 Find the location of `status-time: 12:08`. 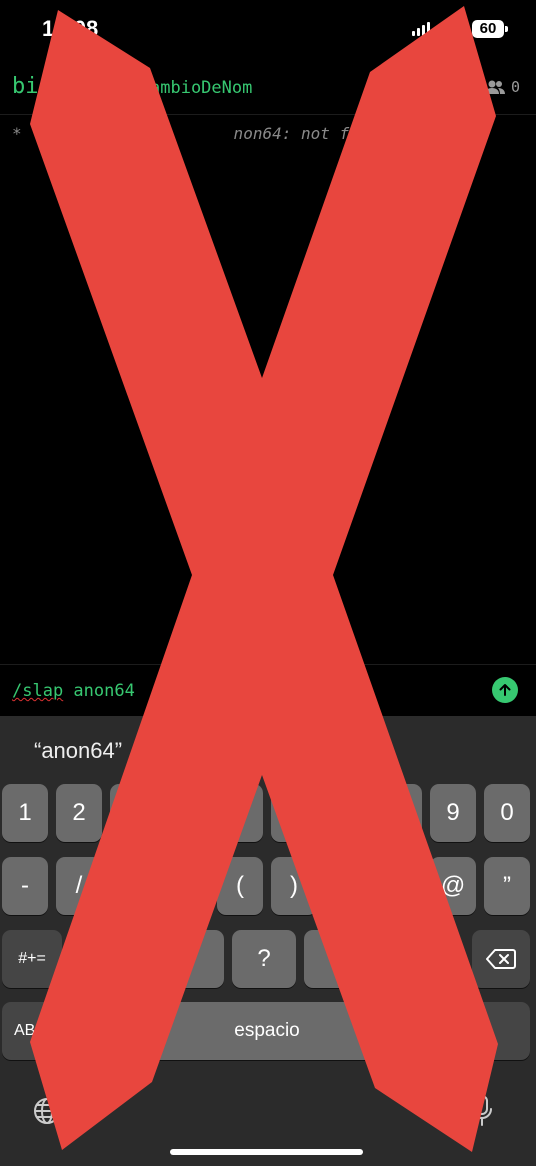

status-time: 12:08 is located at coordinates (70, 28).